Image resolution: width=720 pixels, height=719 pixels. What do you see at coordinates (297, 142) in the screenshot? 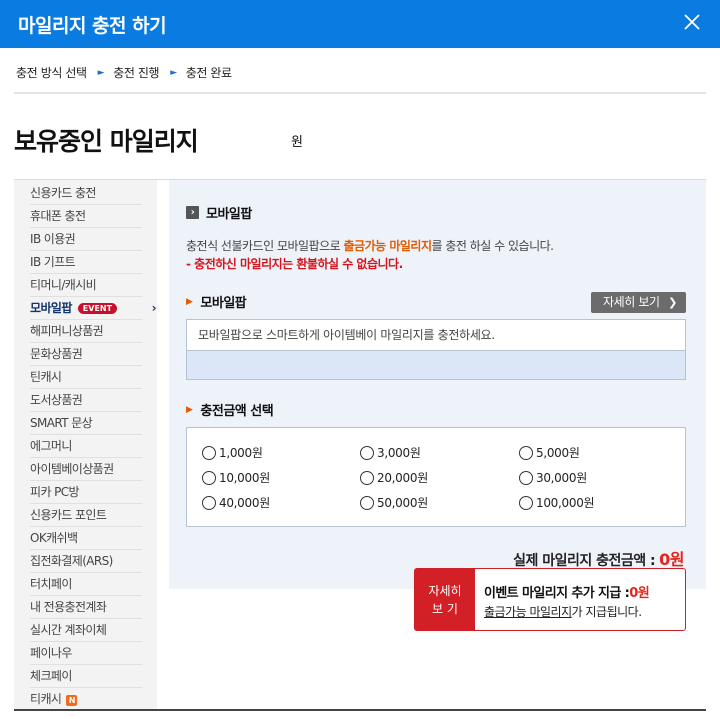
I see `balance-unit: 원` at bounding box center [297, 142].